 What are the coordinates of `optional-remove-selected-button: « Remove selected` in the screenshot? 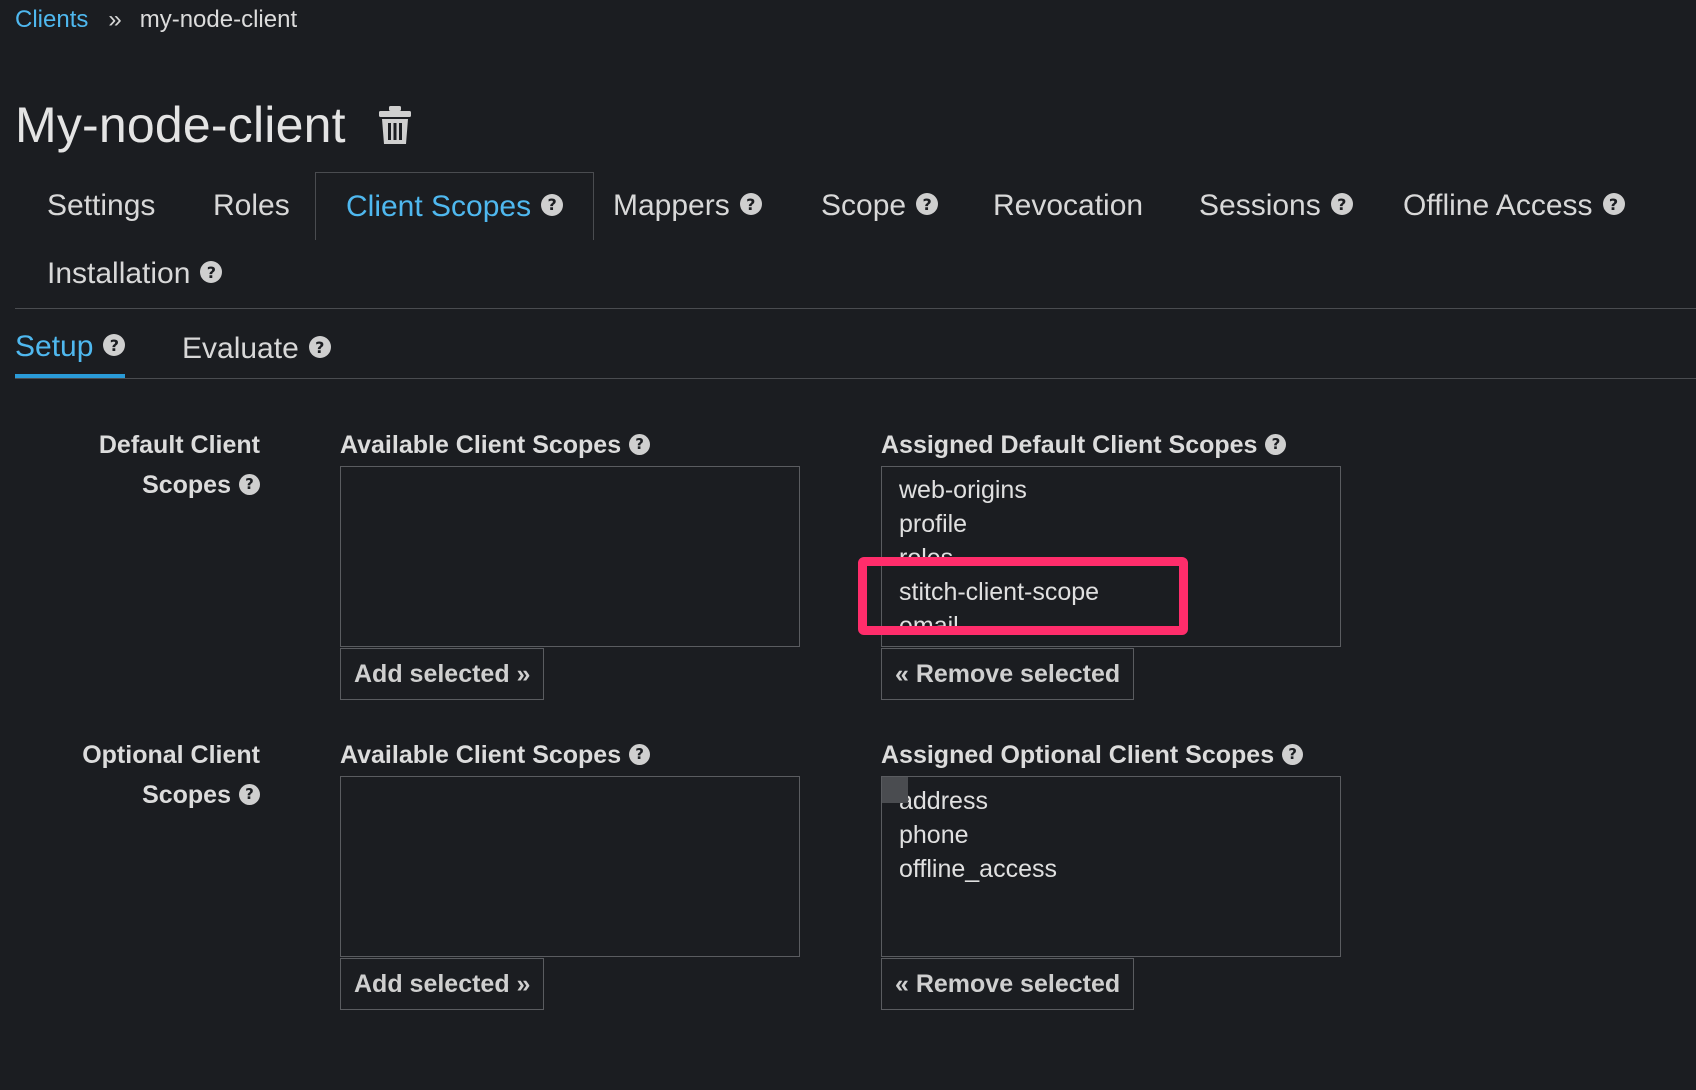 It's located at (1008, 984).